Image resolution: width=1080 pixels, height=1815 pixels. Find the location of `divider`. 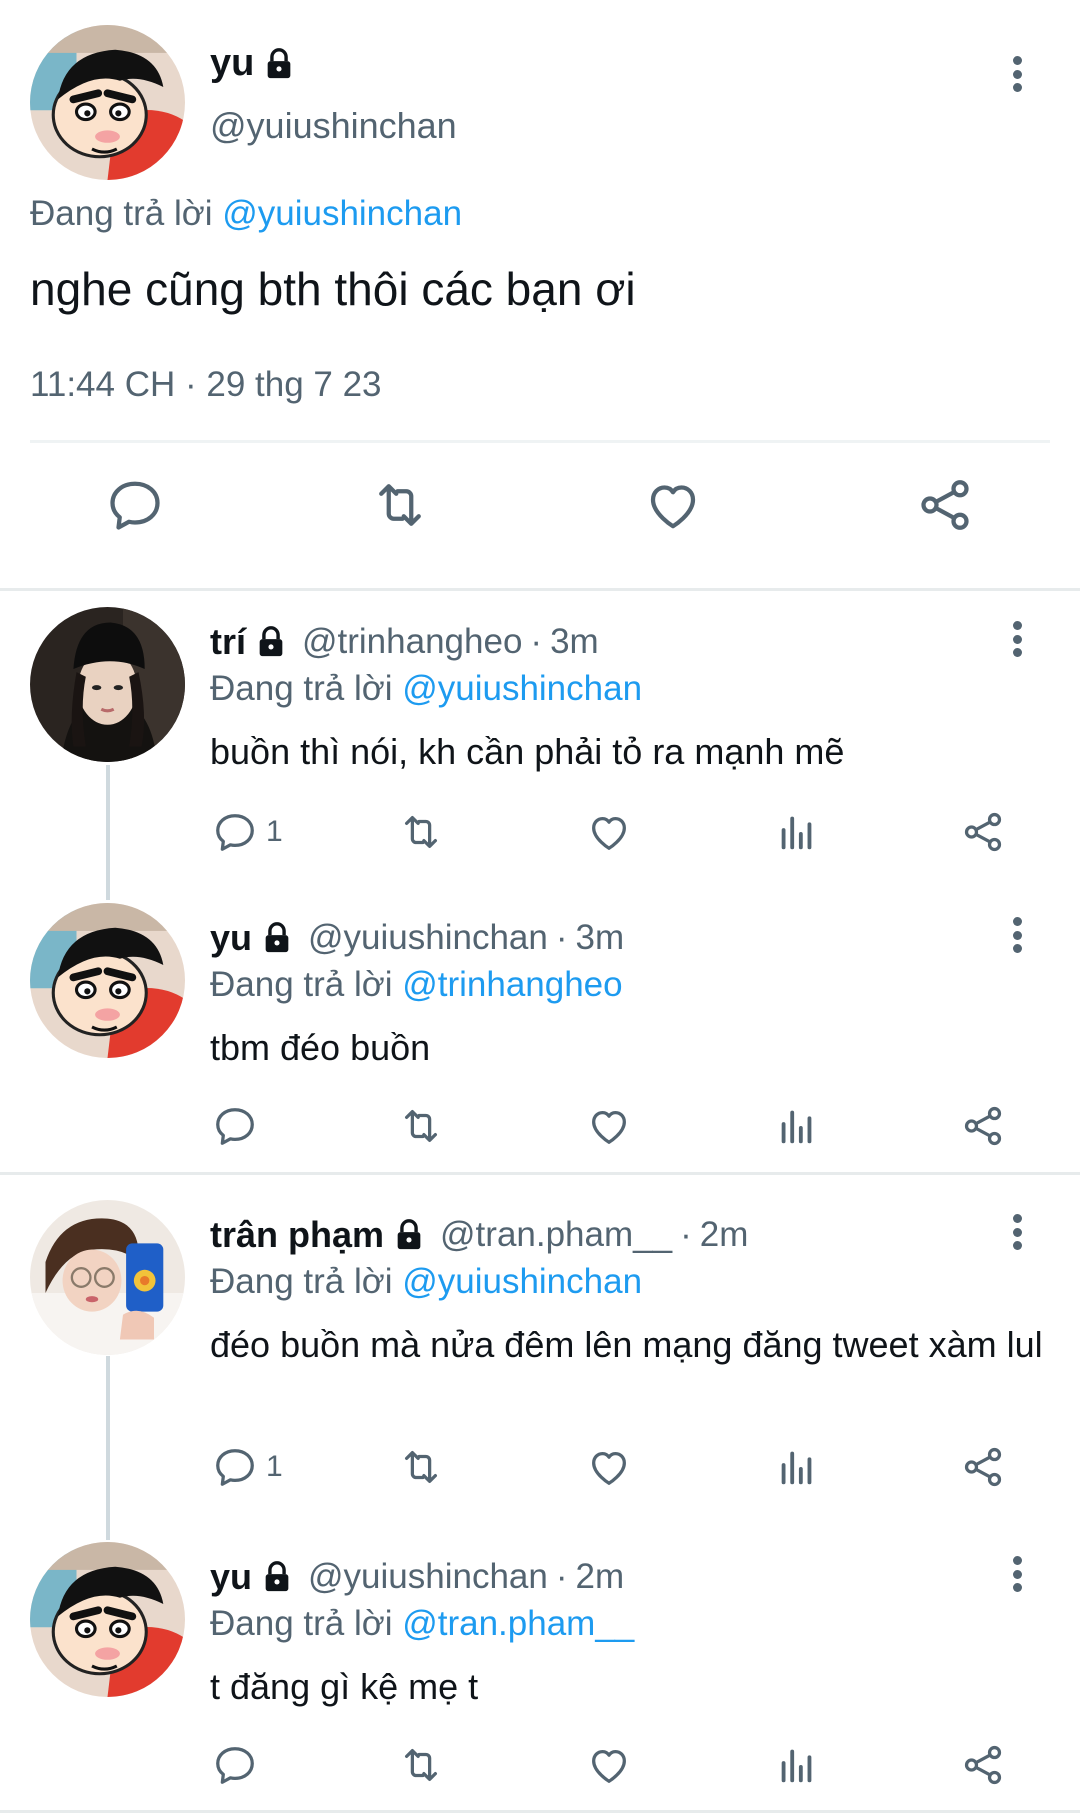

divider is located at coordinates (540, 441).